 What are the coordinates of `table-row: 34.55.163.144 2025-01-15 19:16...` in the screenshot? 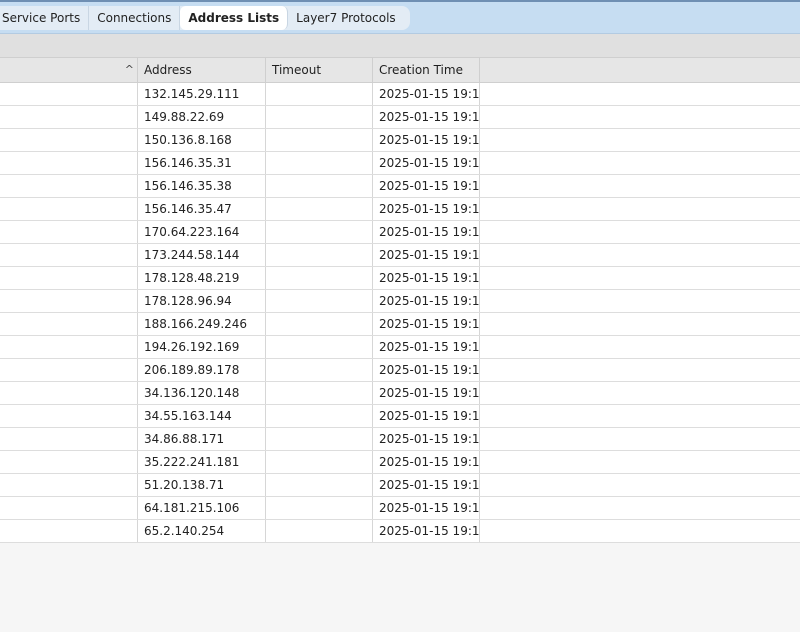 It's located at (400, 416).